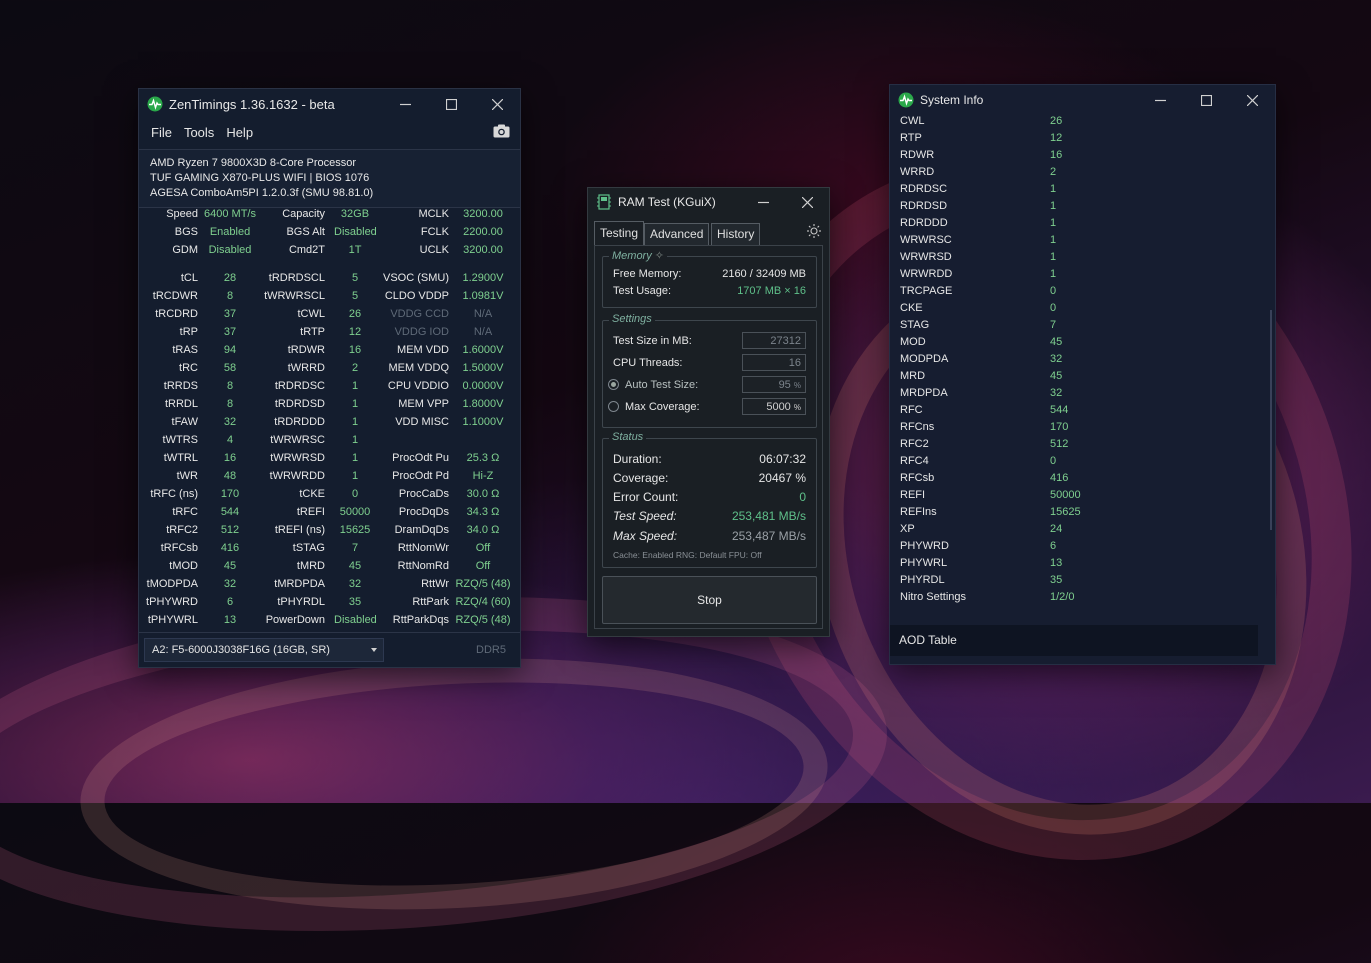 The image size is (1371, 963). Describe the element at coordinates (299, 530) in the screenshot. I see `timing-label: tREFI (ns)` at that location.